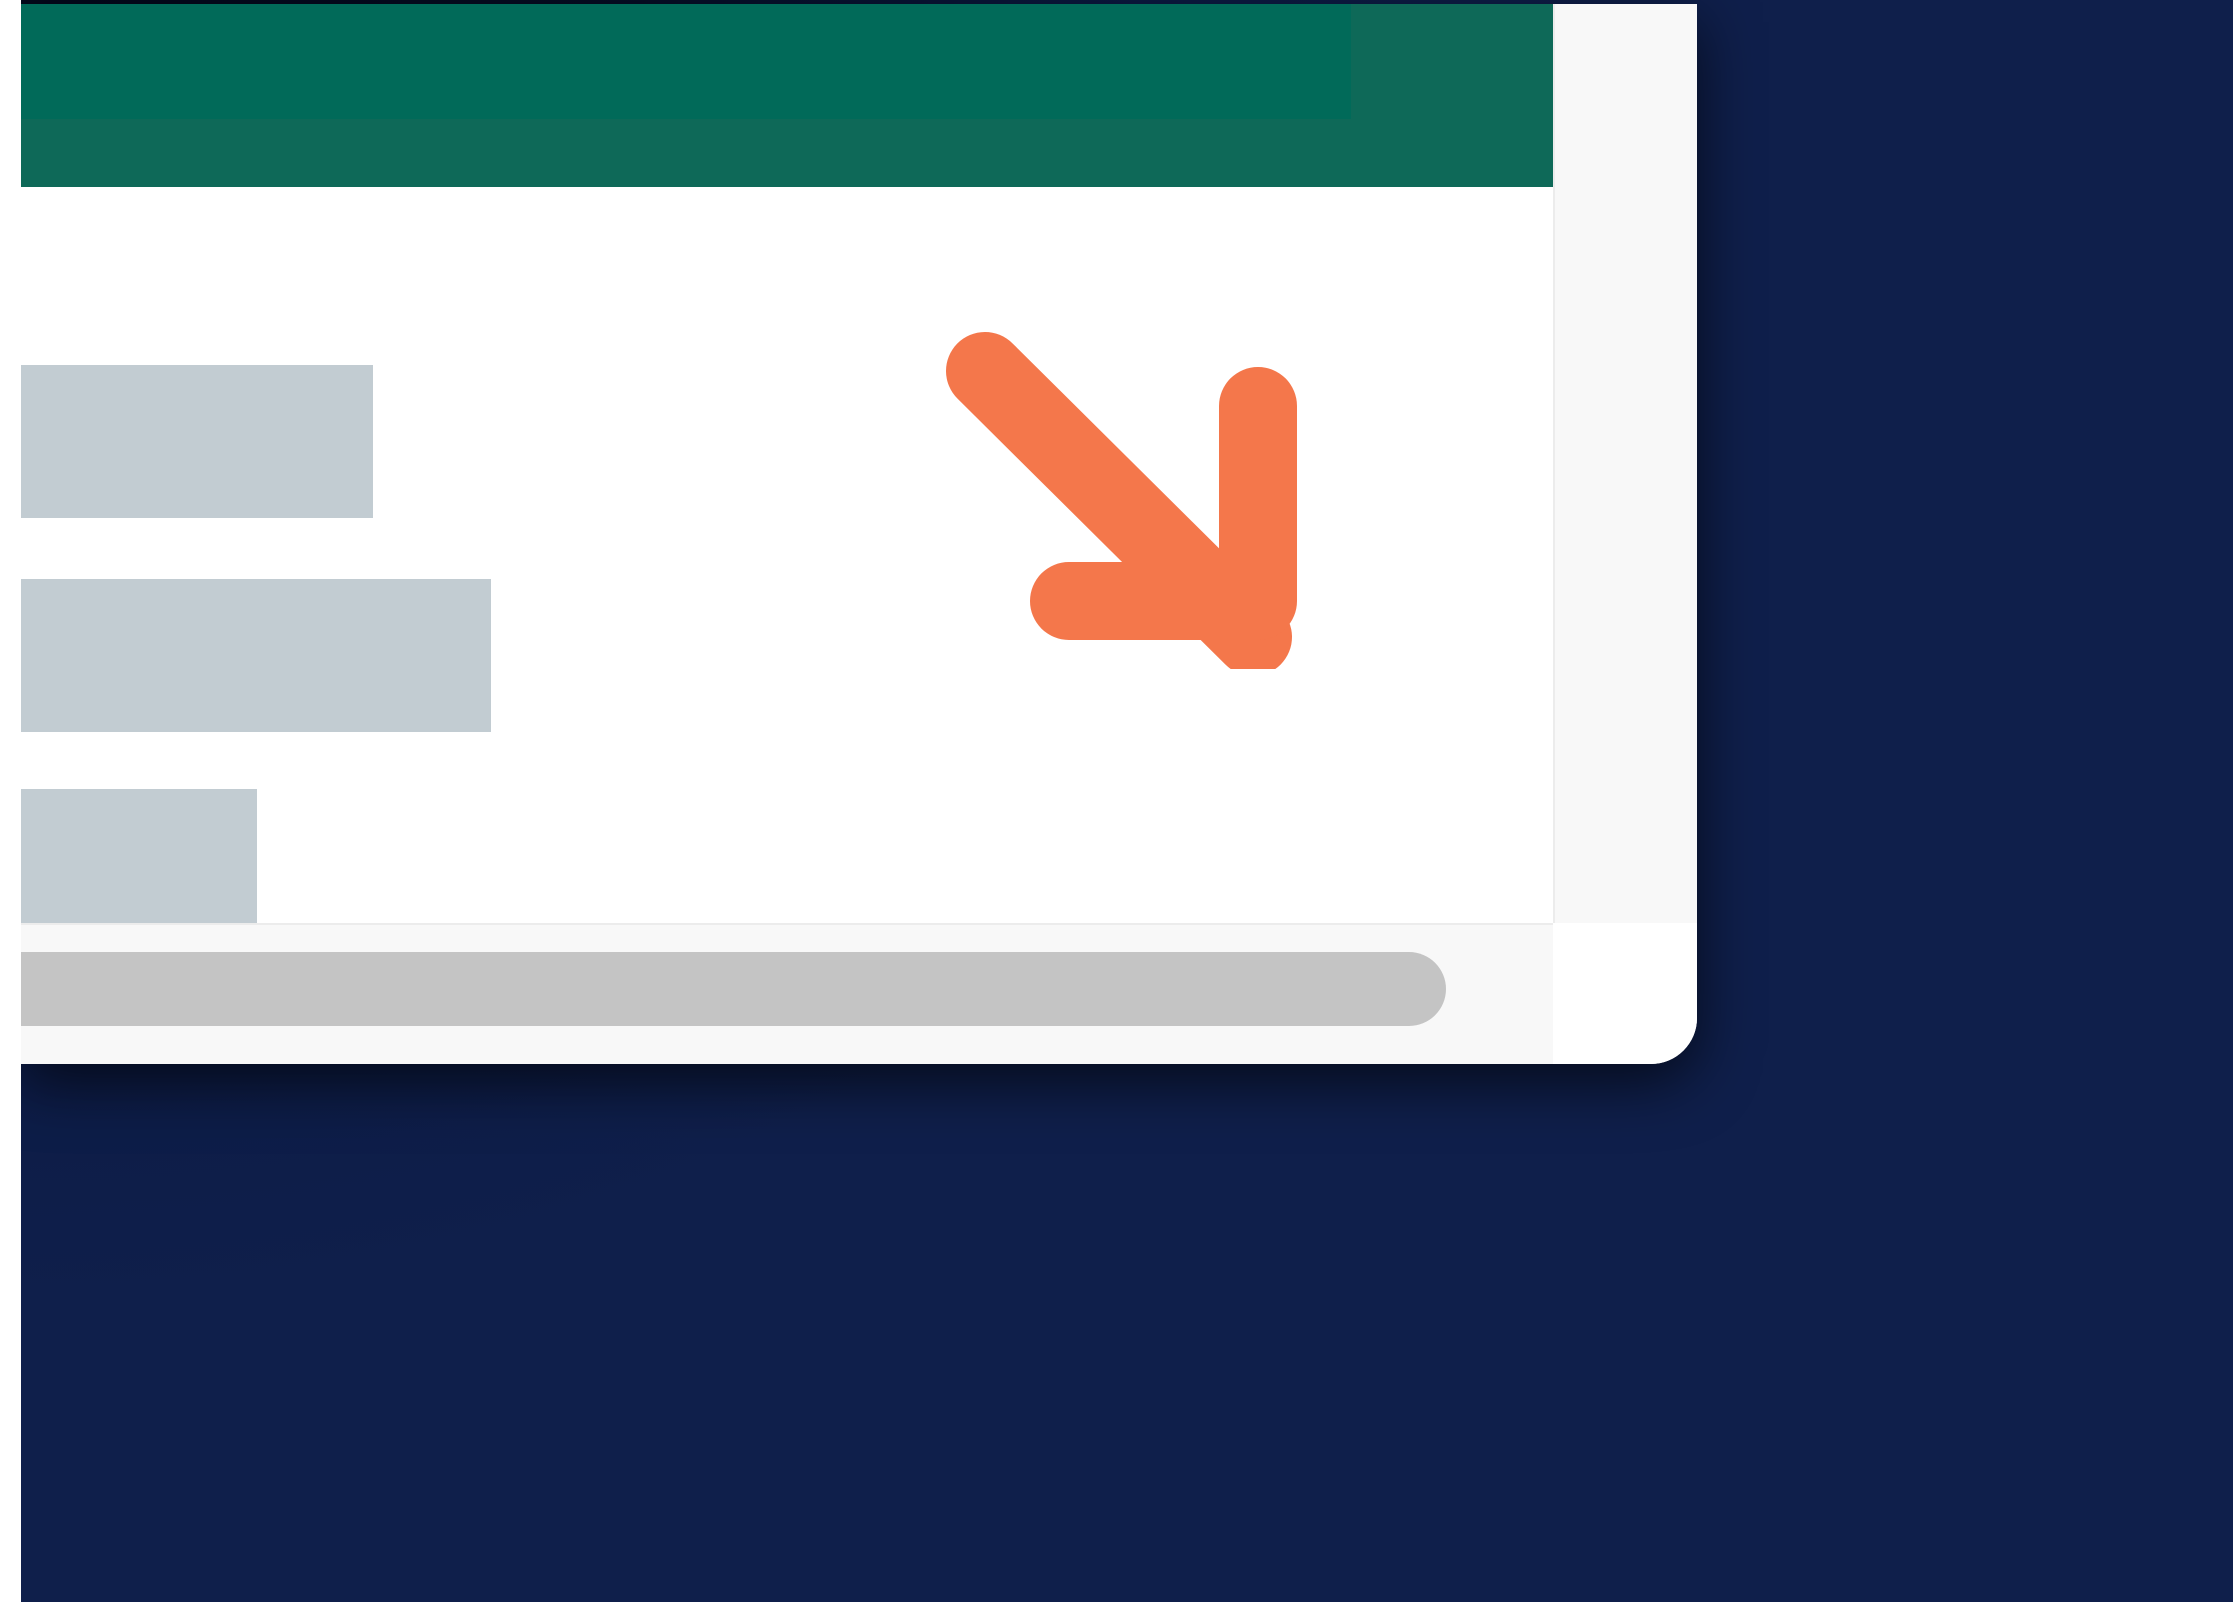 The width and height of the screenshot is (2233, 1602). What do you see at coordinates (1116, 482) in the screenshot?
I see `arrow-down-right-icon` at bounding box center [1116, 482].